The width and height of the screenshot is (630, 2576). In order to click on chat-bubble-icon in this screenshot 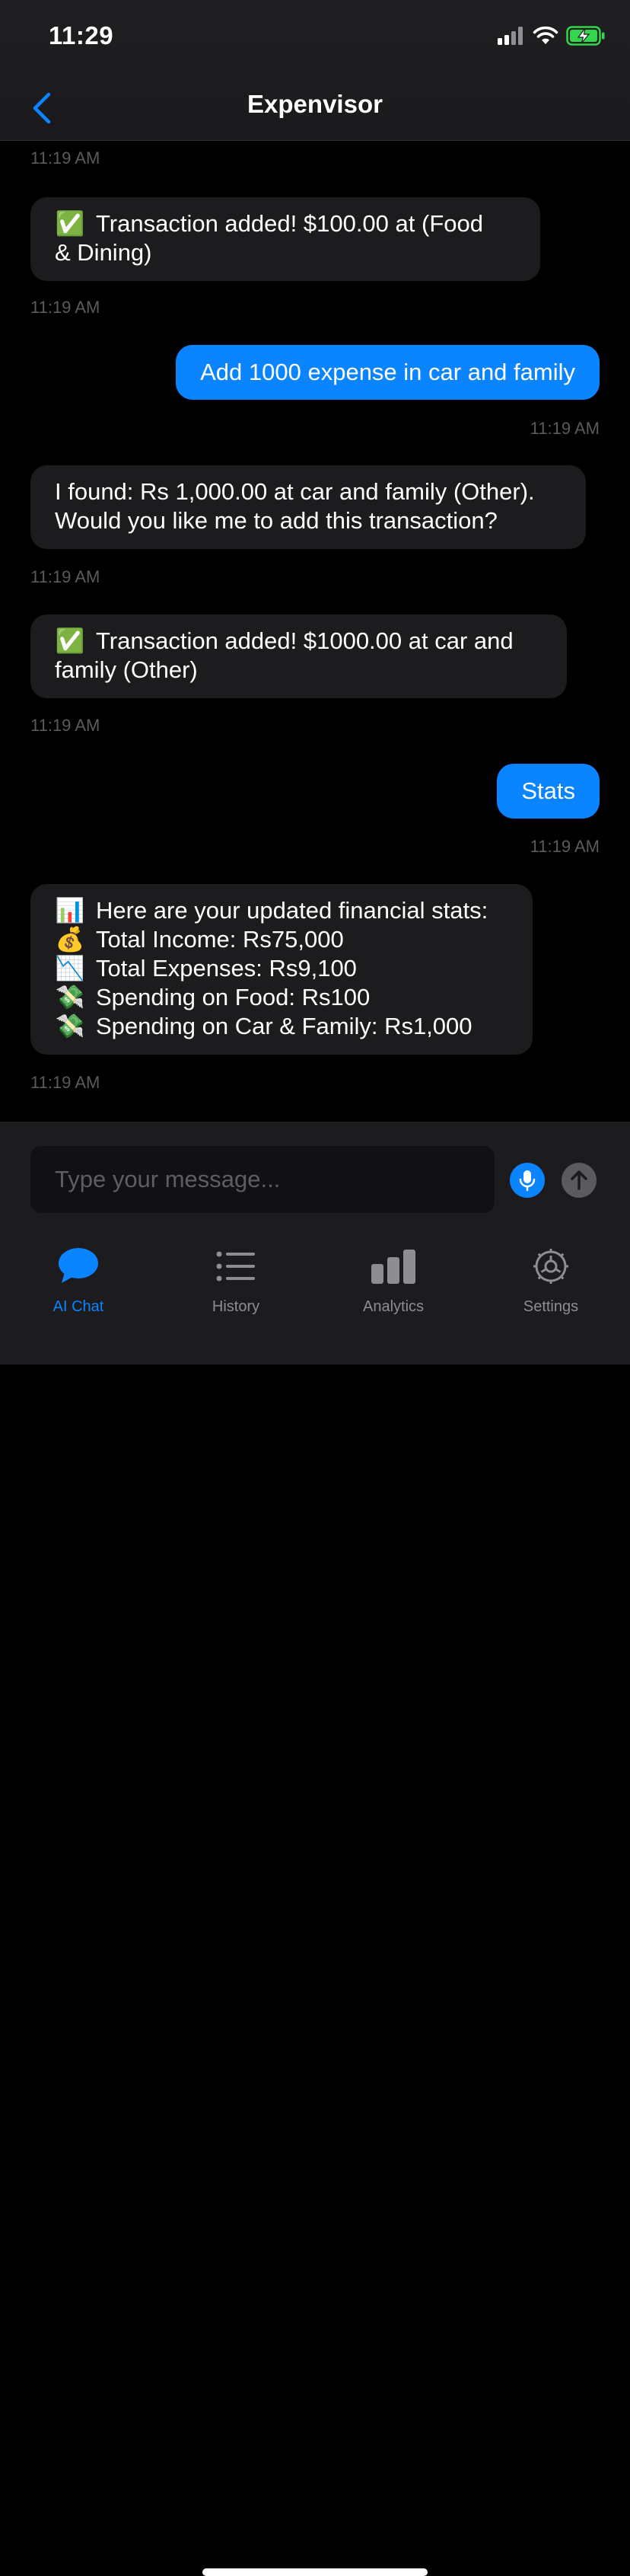, I will do `click(79, 1265)`.